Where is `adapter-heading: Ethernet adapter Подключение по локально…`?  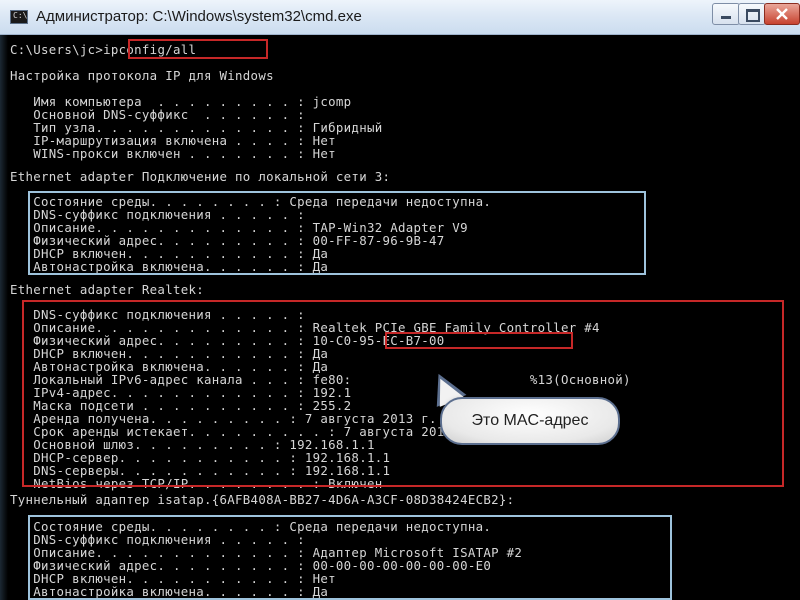
adapter-heading: Ethernet adapter Подключение по локально… is located at coordinates (200, 176).